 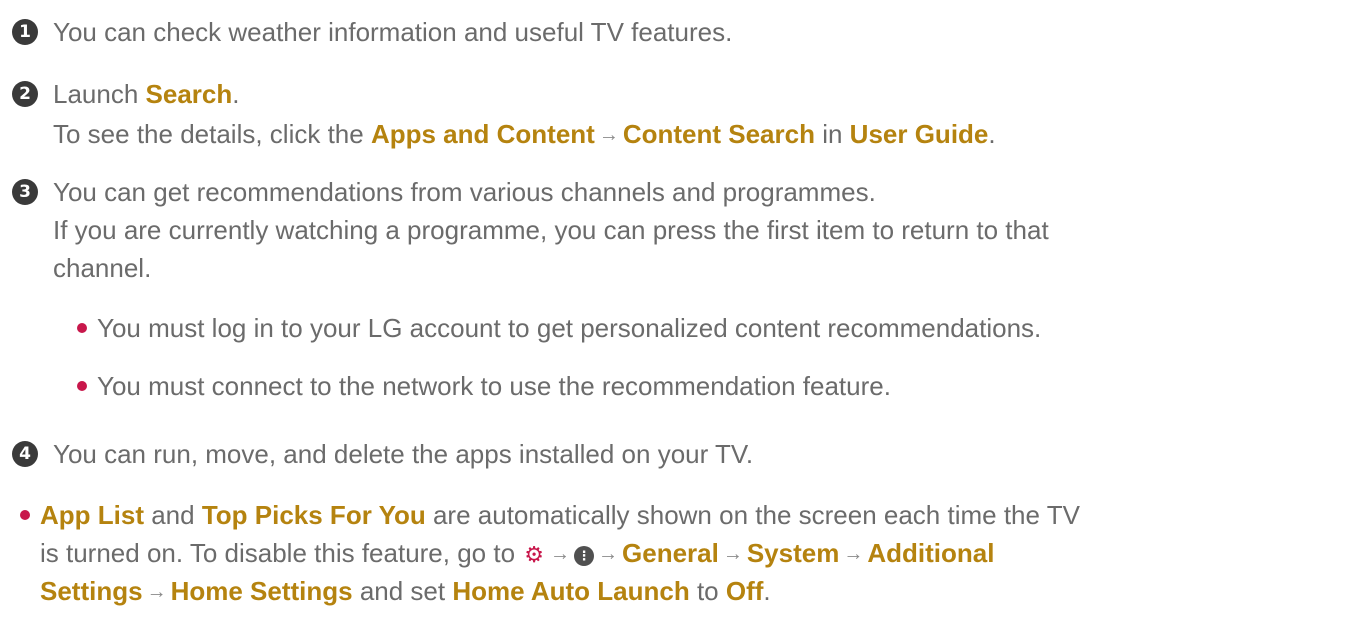 What do you see at coordinates (483, 134) in the screenshot?
I see `apps-and-content-link: Apps and Content` at bounding box center [483, 134].